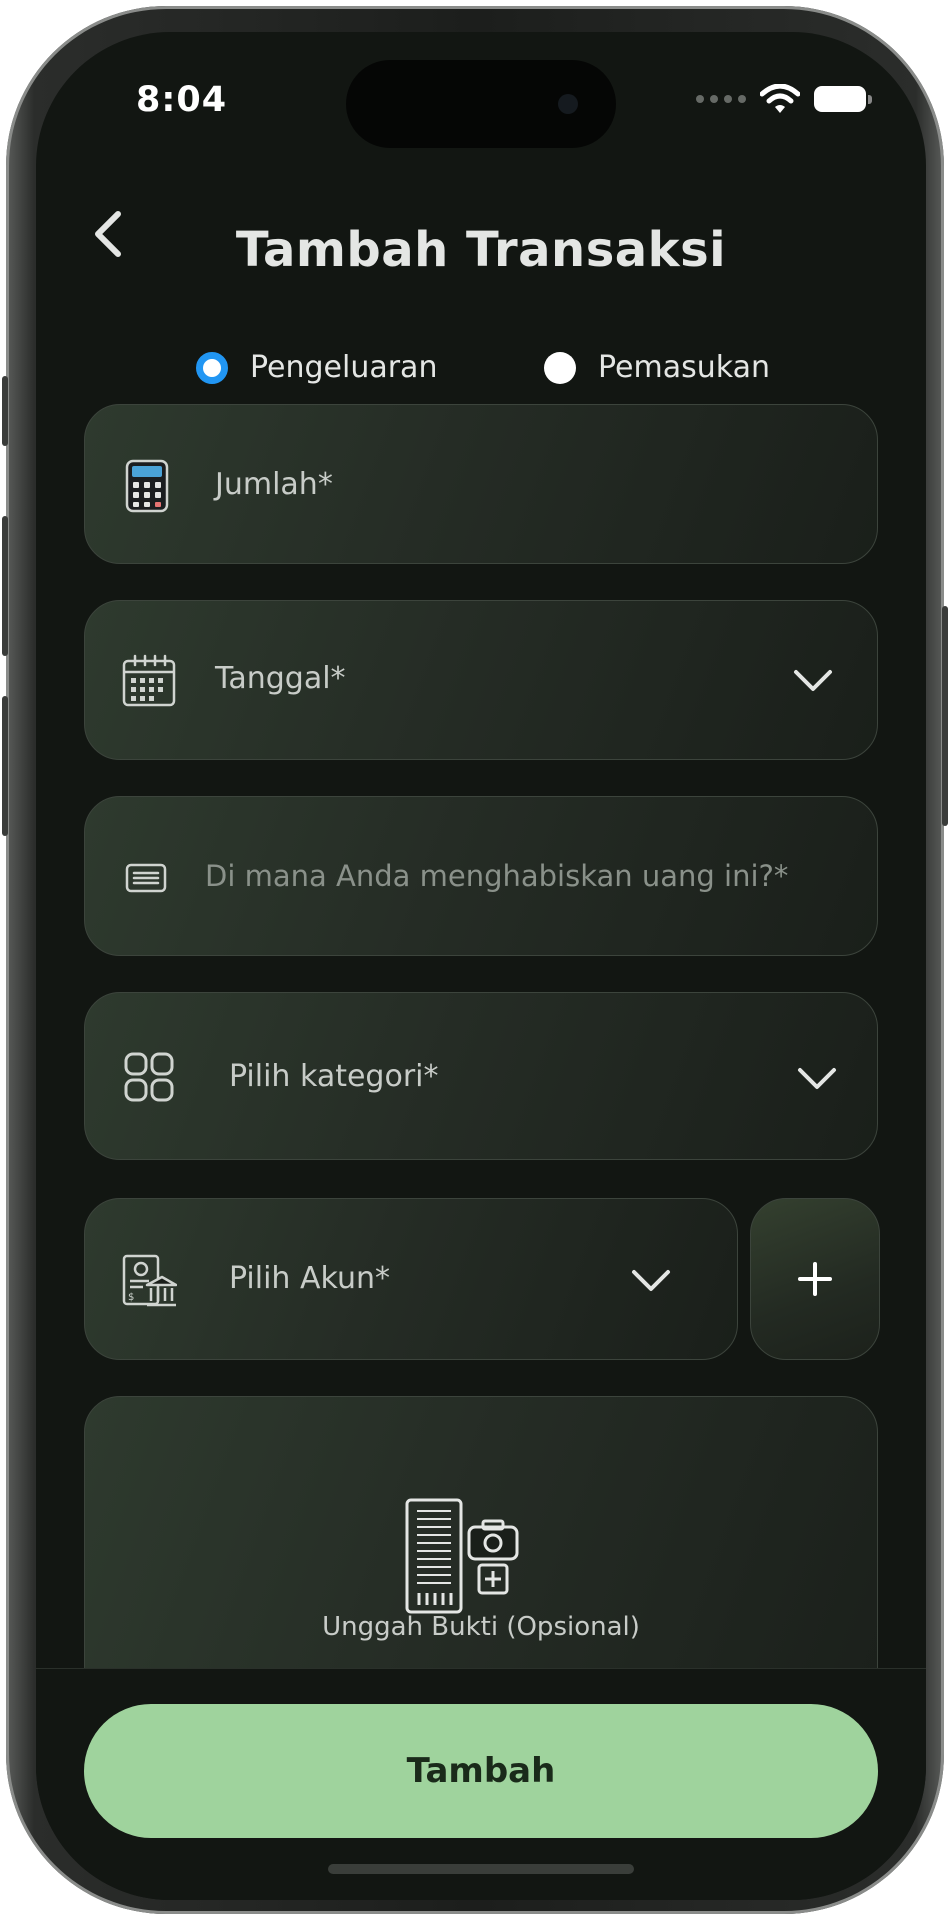 This screenshot has width=950, height=1920. I want to click on home-indicator, so click(481, 1869).